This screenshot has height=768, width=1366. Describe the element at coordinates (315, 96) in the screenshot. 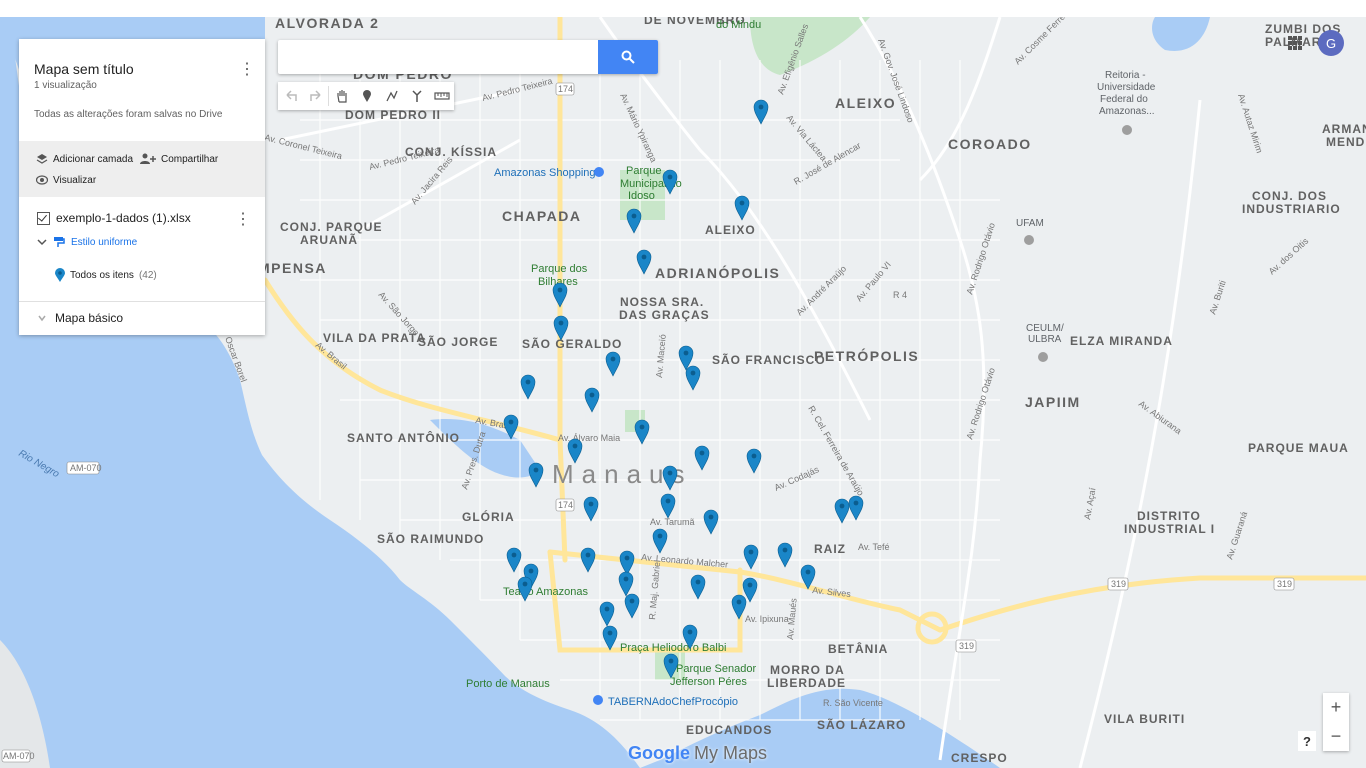

I see `redo-button` at that location.